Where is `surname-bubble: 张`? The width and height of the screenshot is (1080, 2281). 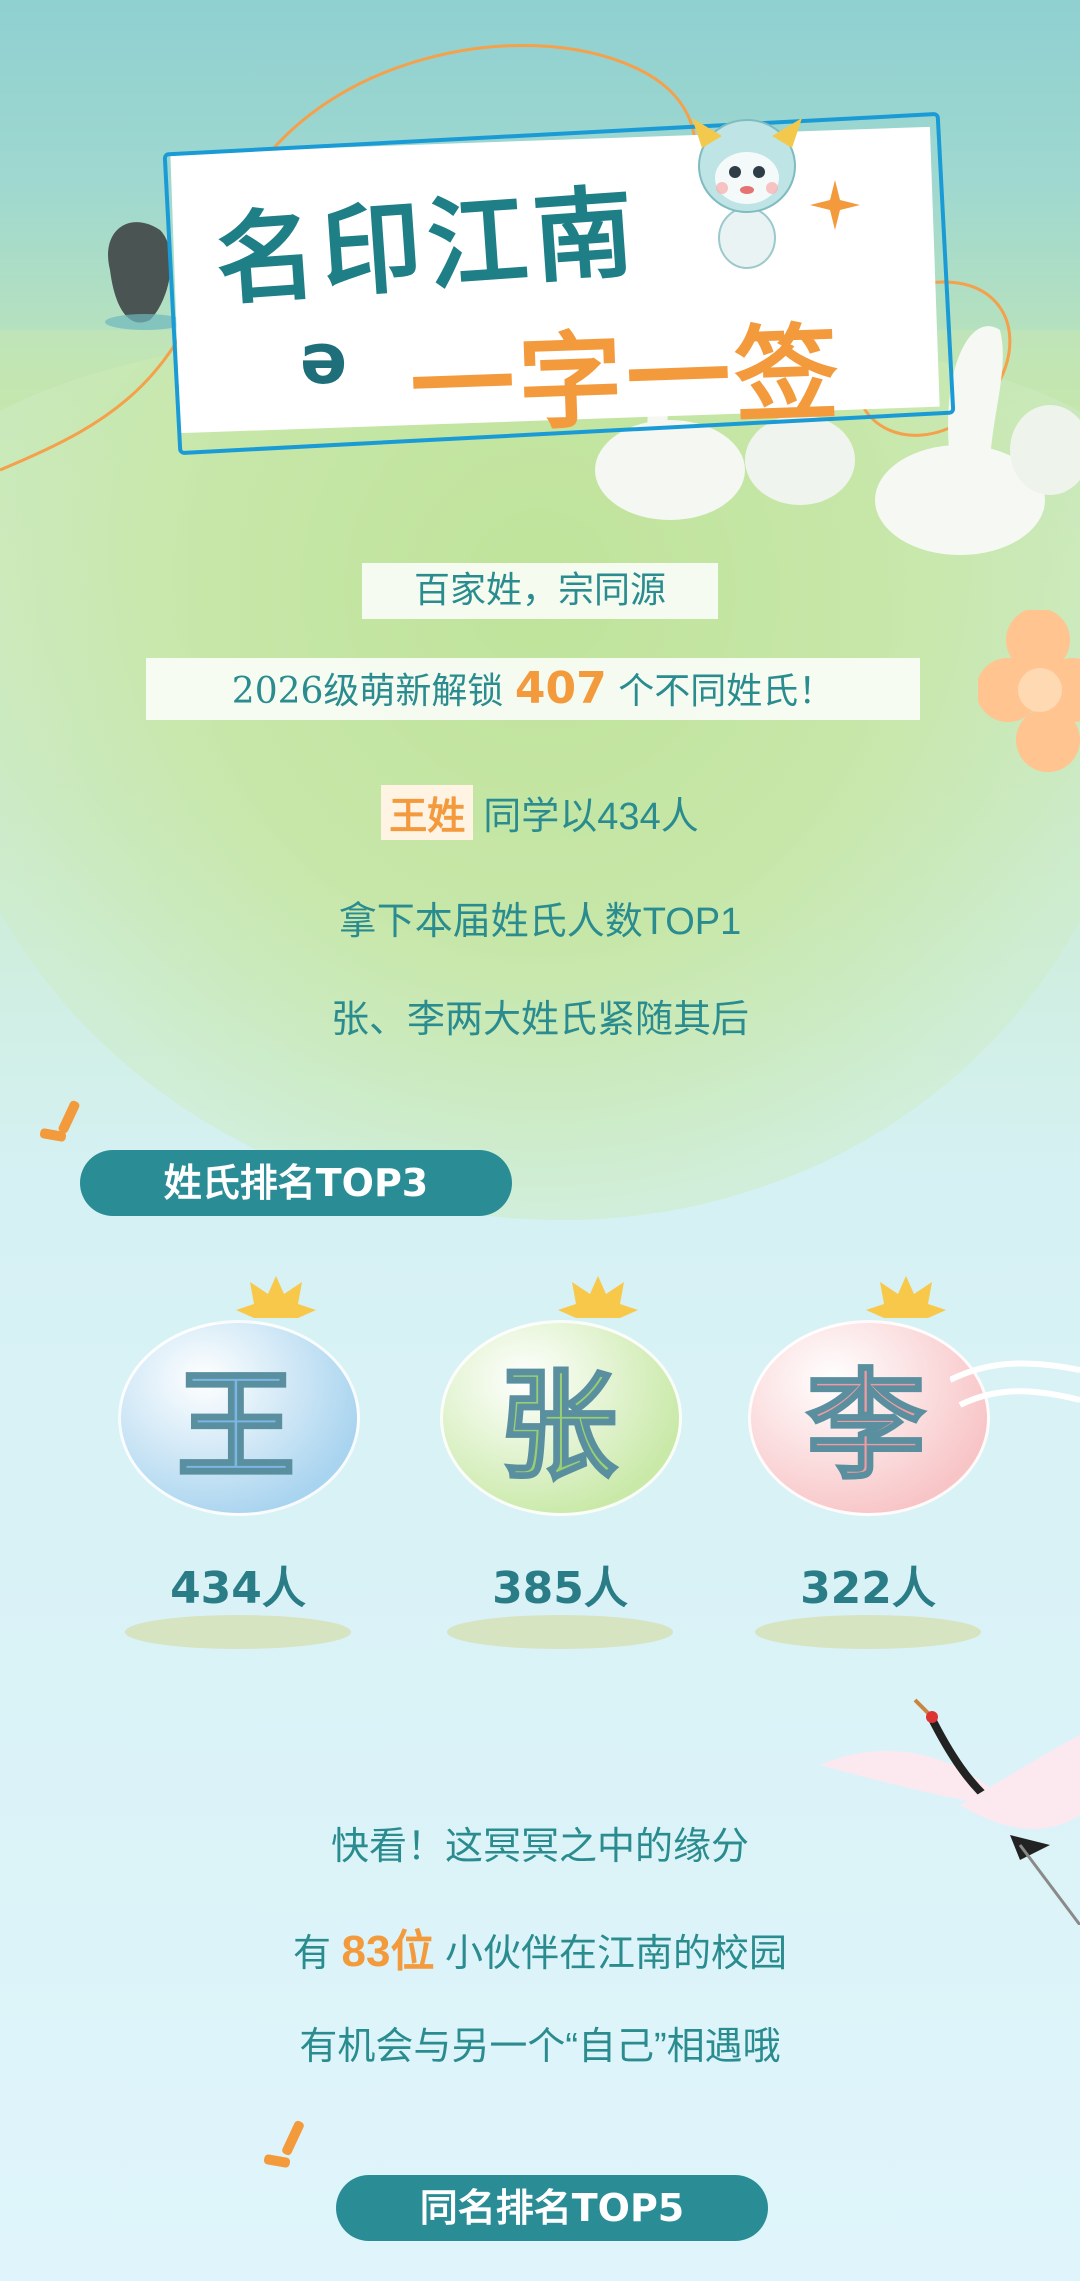 surname-bubble: 张 is located at coordinates (561, 1408).